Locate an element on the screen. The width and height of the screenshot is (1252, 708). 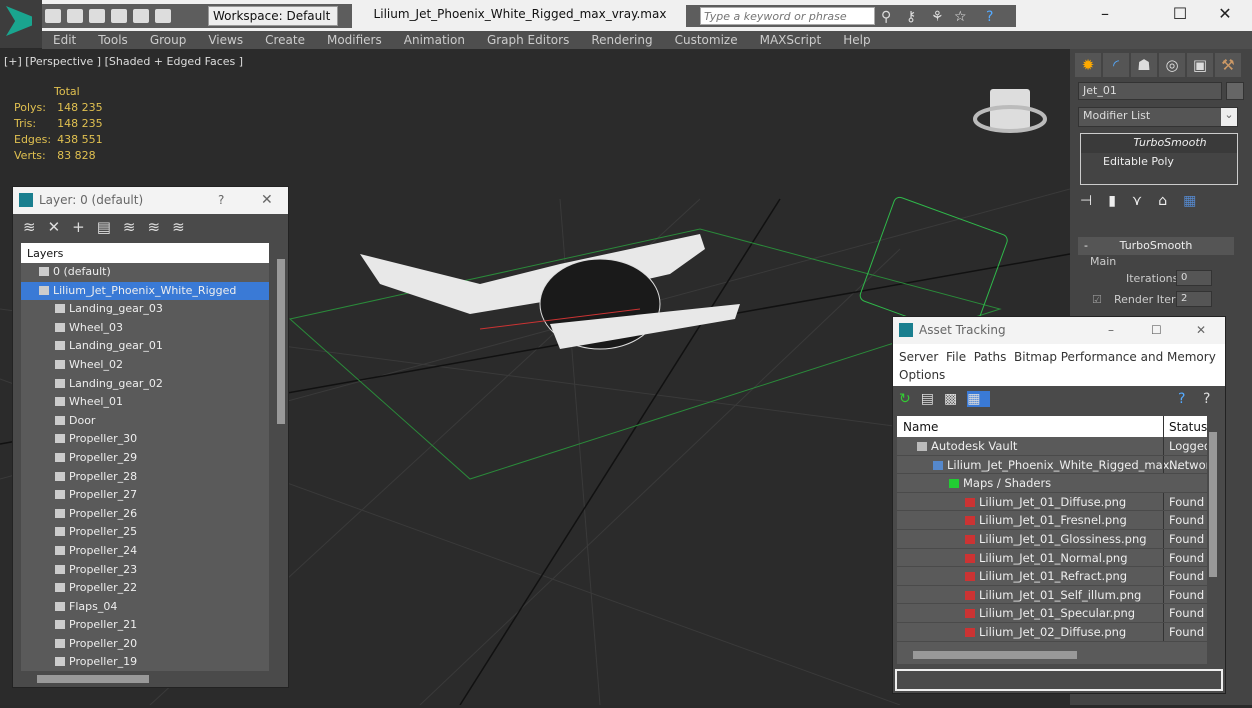
layer-object-row: Wheel_02 is located at coordinates (145, 365).